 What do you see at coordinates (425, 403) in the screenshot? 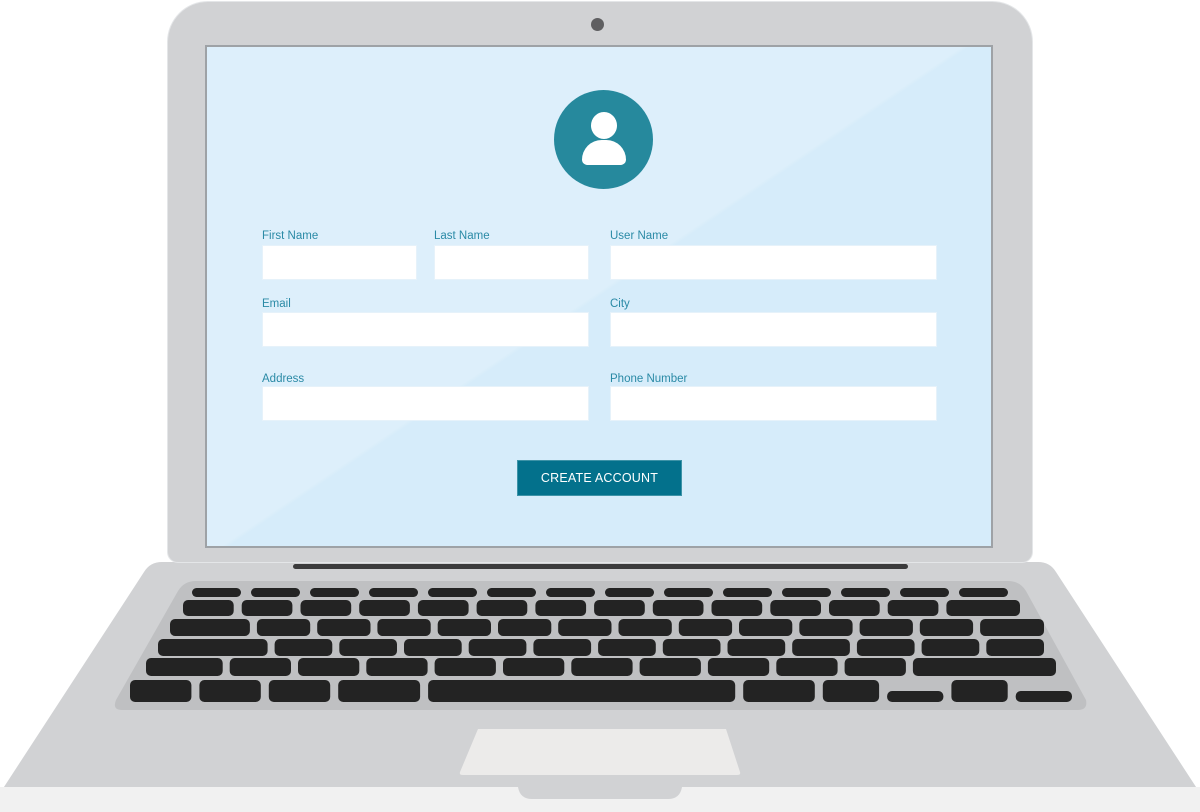
I see `address-input` at bounding box center [425, 403].